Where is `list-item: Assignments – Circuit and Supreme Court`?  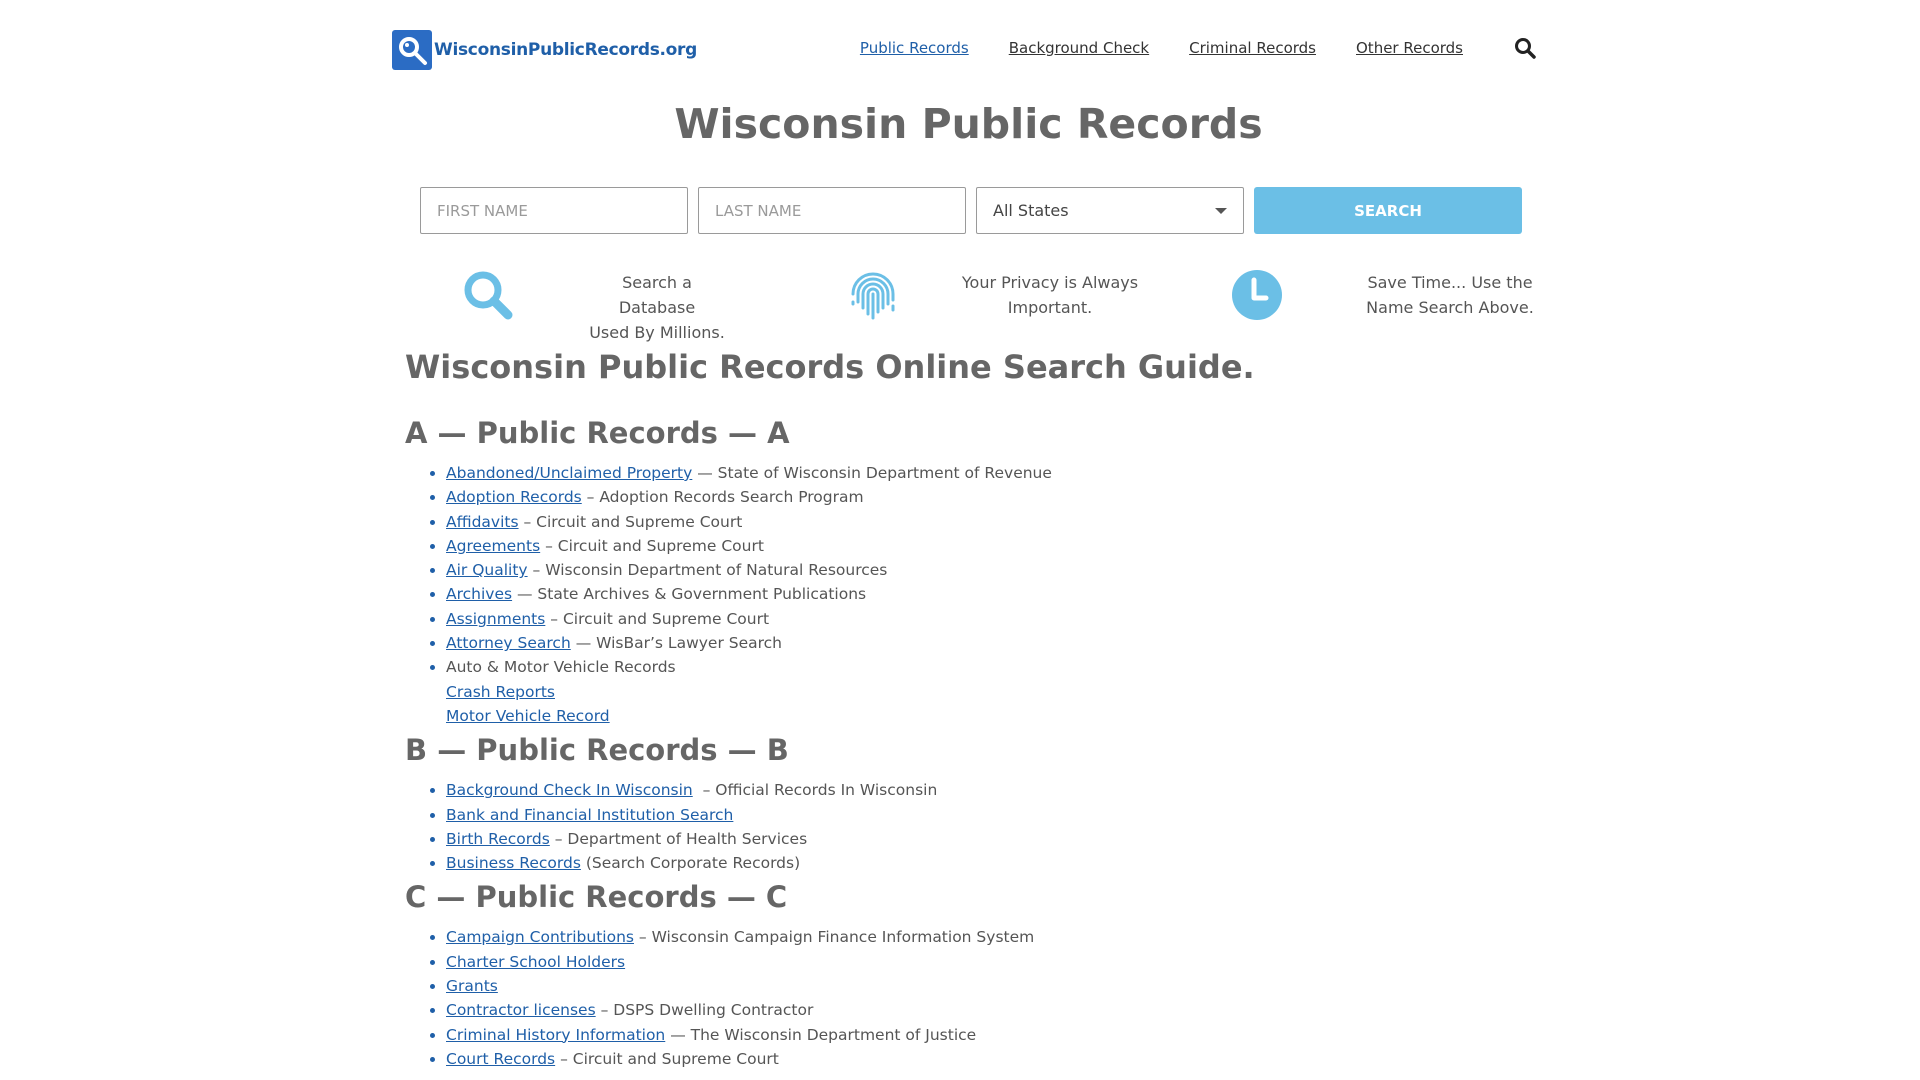 list-item: Assignments – Circuit and Supreme Court is located at coordinates (1000, 619).